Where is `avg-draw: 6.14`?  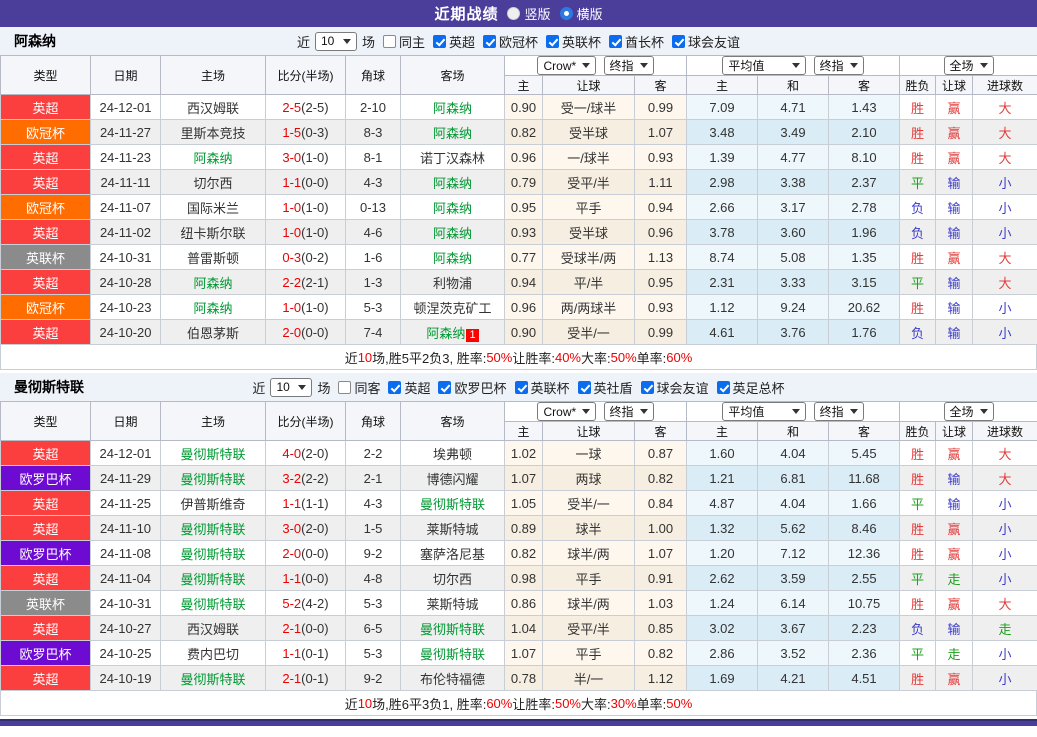
avg-draw: 6.14 is located at coordinates (793, 603).